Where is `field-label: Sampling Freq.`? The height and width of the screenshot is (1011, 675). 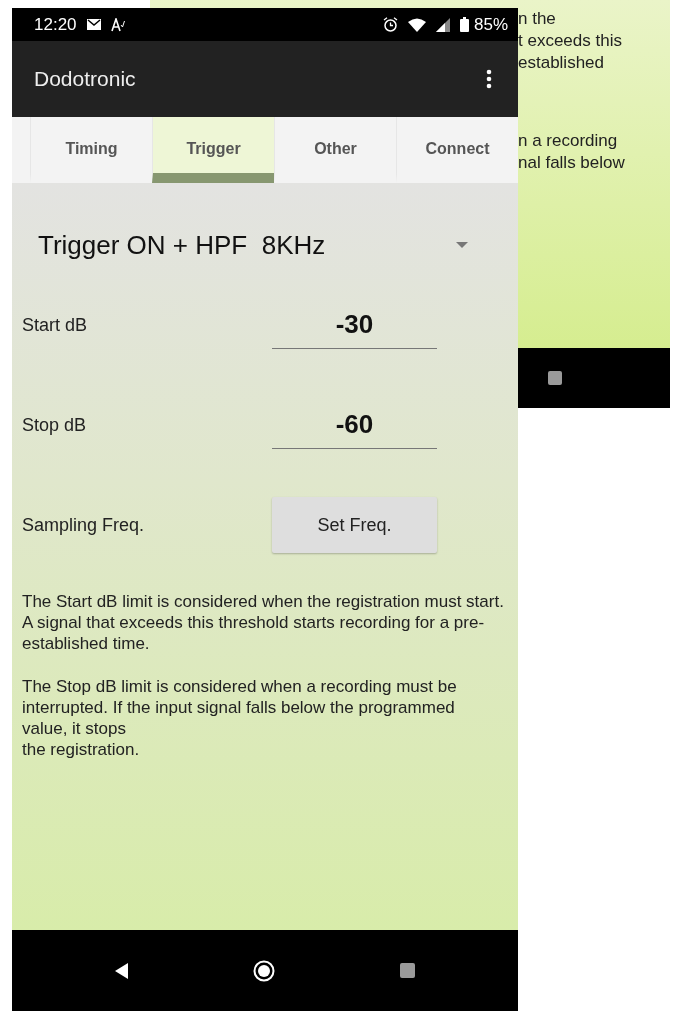 field-label: Sampling Freq. is located at coordinates (84, 525).